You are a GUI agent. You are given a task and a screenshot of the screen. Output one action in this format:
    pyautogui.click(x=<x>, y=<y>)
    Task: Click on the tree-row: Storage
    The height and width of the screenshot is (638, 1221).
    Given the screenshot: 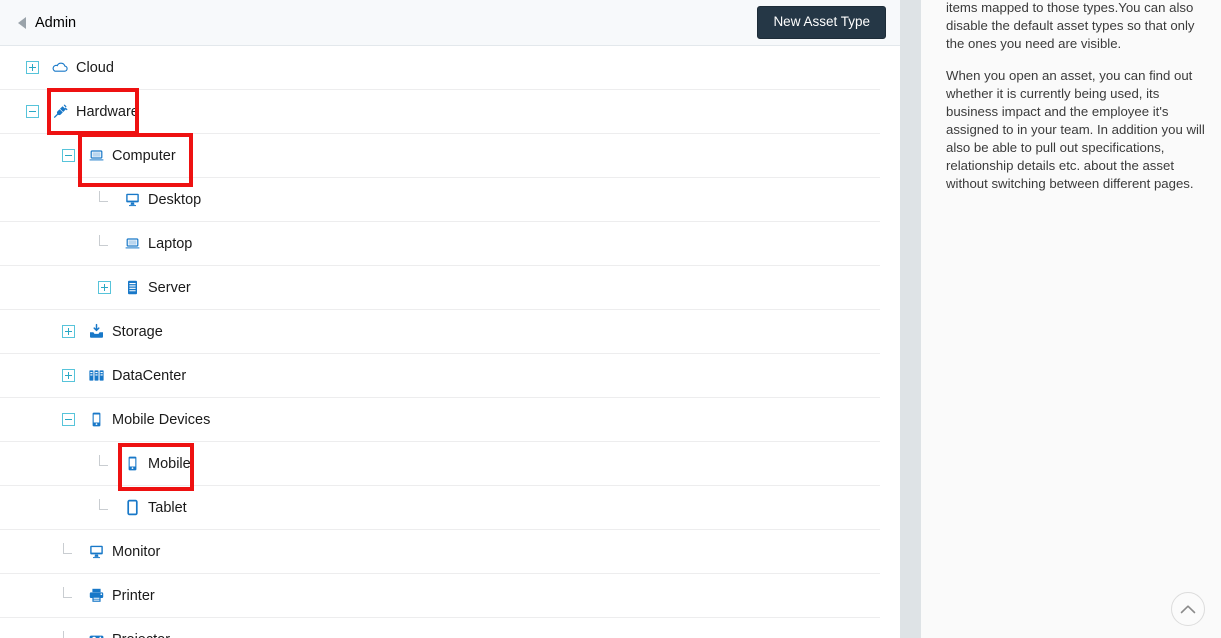 What is the action you would take?
    pyautogui.click(x=440, y=332)
    